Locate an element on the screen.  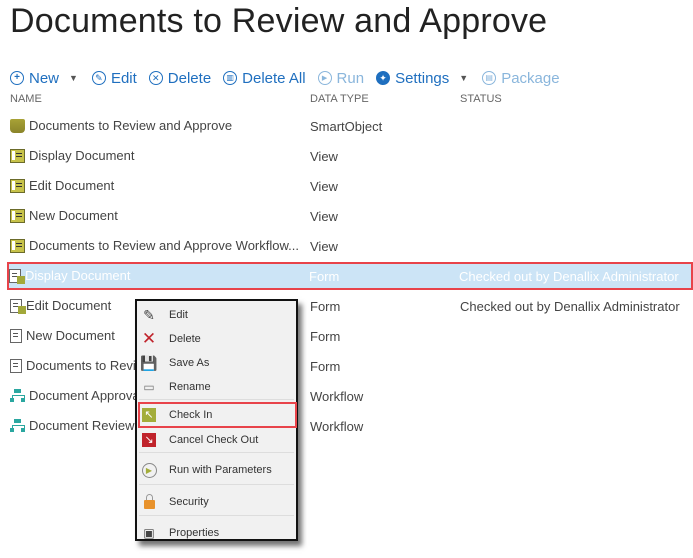
row-name-text: Document Approval is located at coordinates (86, 395).